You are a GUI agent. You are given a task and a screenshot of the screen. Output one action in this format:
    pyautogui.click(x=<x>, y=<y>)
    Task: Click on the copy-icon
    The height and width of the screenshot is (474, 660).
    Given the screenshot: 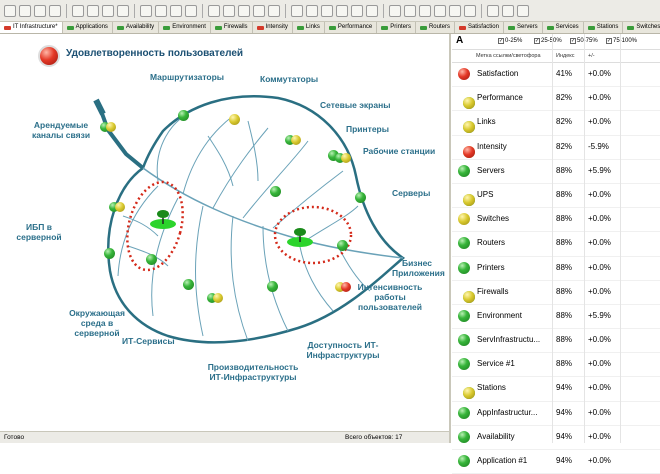 What is the action you would take?
    pyautogui.click(x=93, y=10)
    